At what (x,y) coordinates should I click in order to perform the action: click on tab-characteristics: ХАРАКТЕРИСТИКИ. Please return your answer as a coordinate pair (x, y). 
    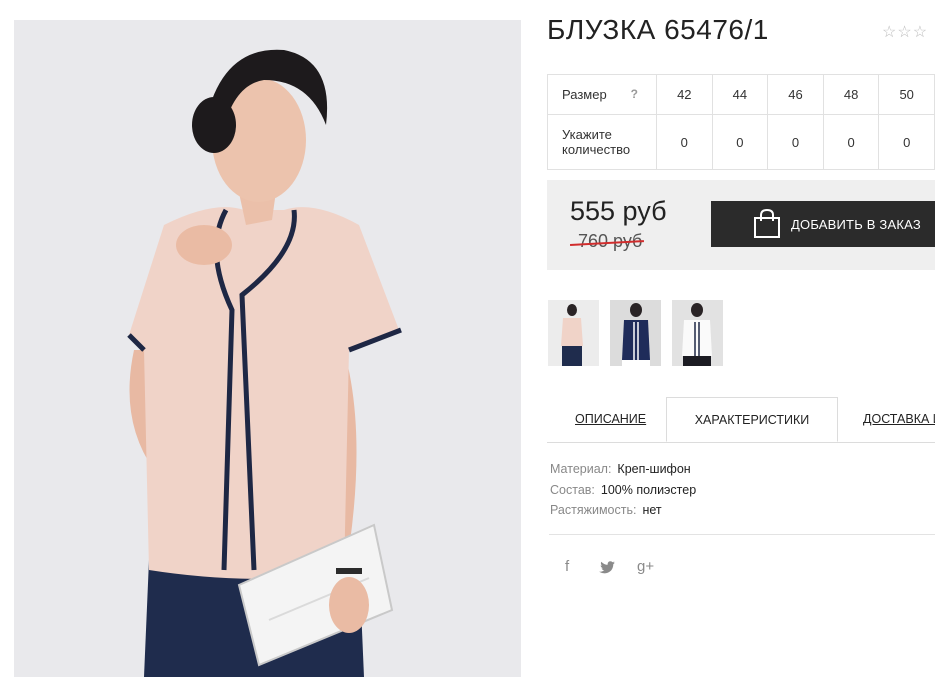
    Looking at the image, I should click on (752, 419).